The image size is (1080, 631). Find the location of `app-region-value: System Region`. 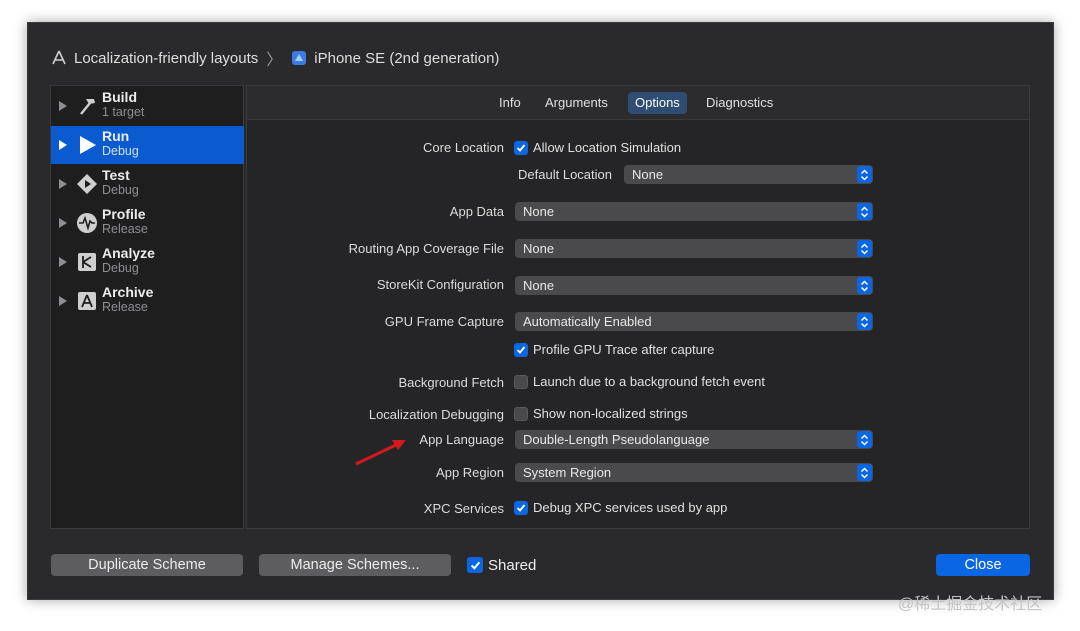

app-region-value: System Region is located at coordinates (567, 472).